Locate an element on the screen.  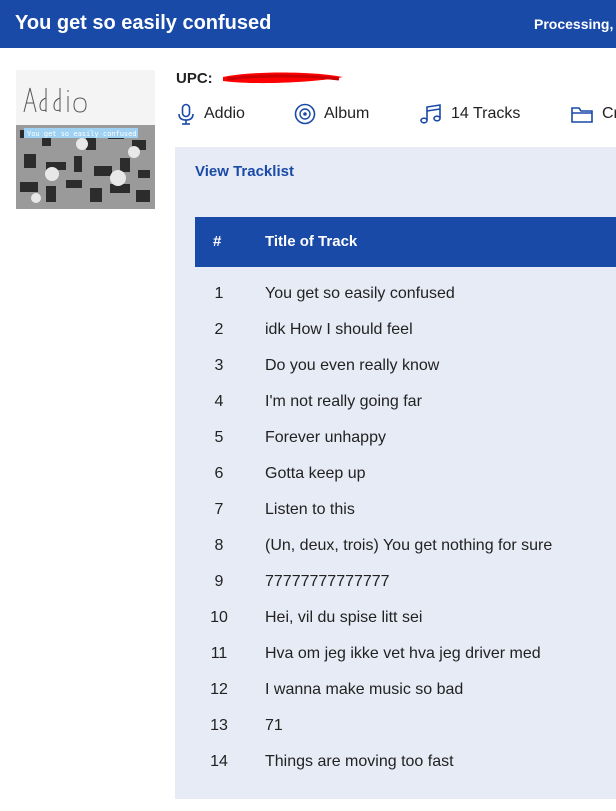
microphone-icon is located at coordinates (186, 114).